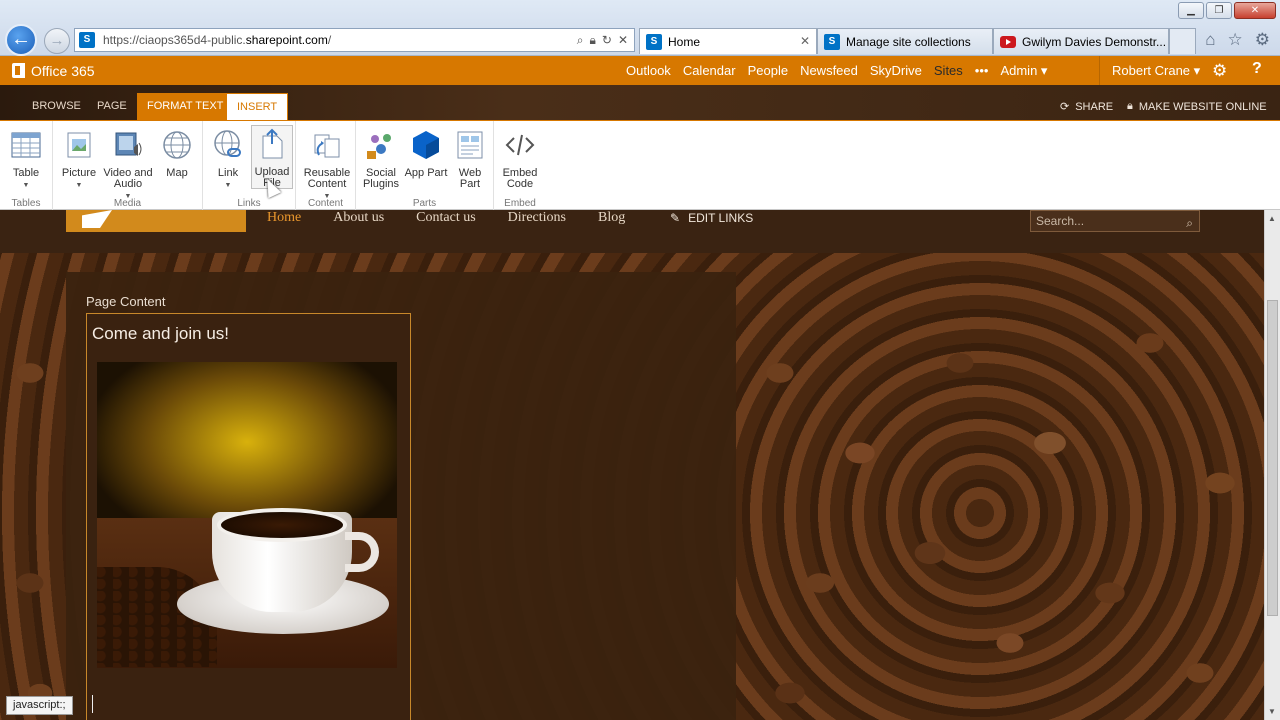  I want to click on picture-button: Picture ▼, so click(79, 159).